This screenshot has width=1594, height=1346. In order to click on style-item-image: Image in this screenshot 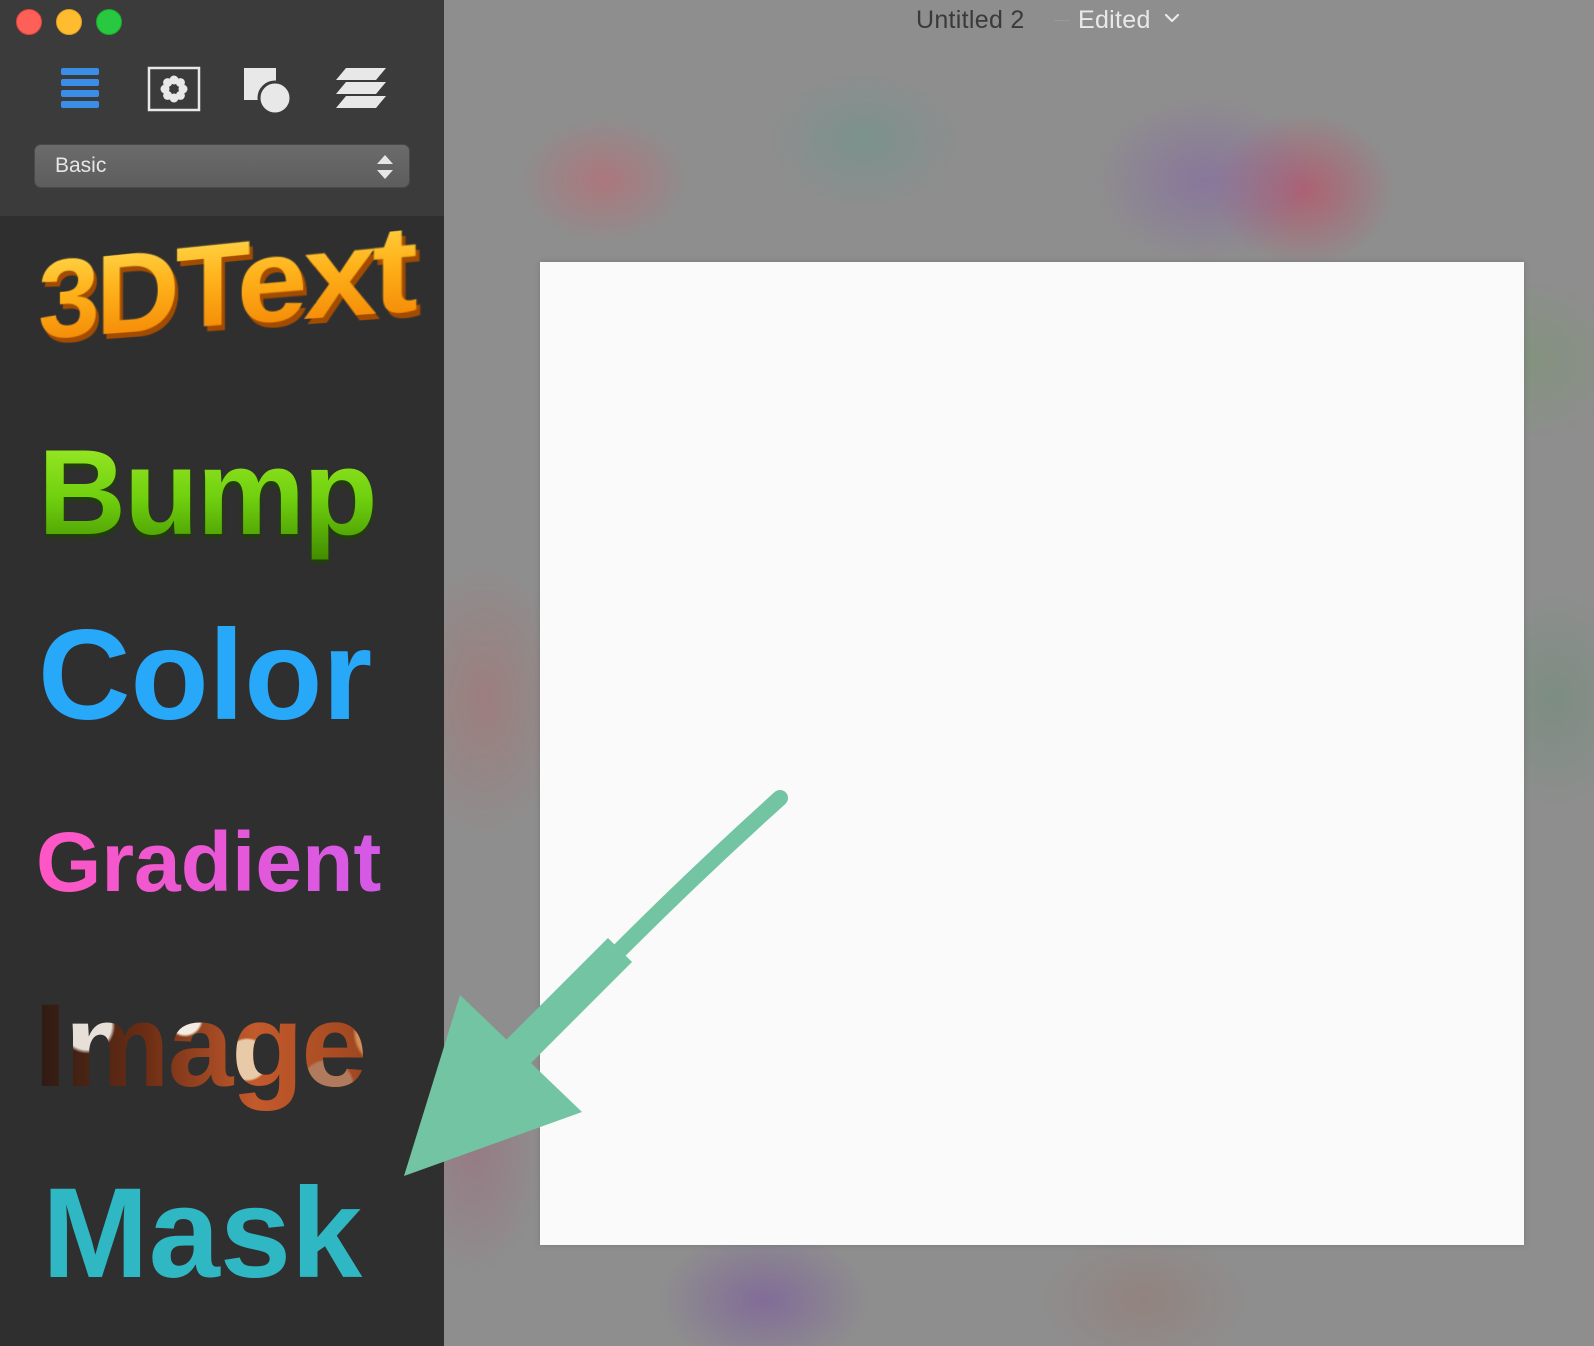, I will do `click(256, 1046)`.